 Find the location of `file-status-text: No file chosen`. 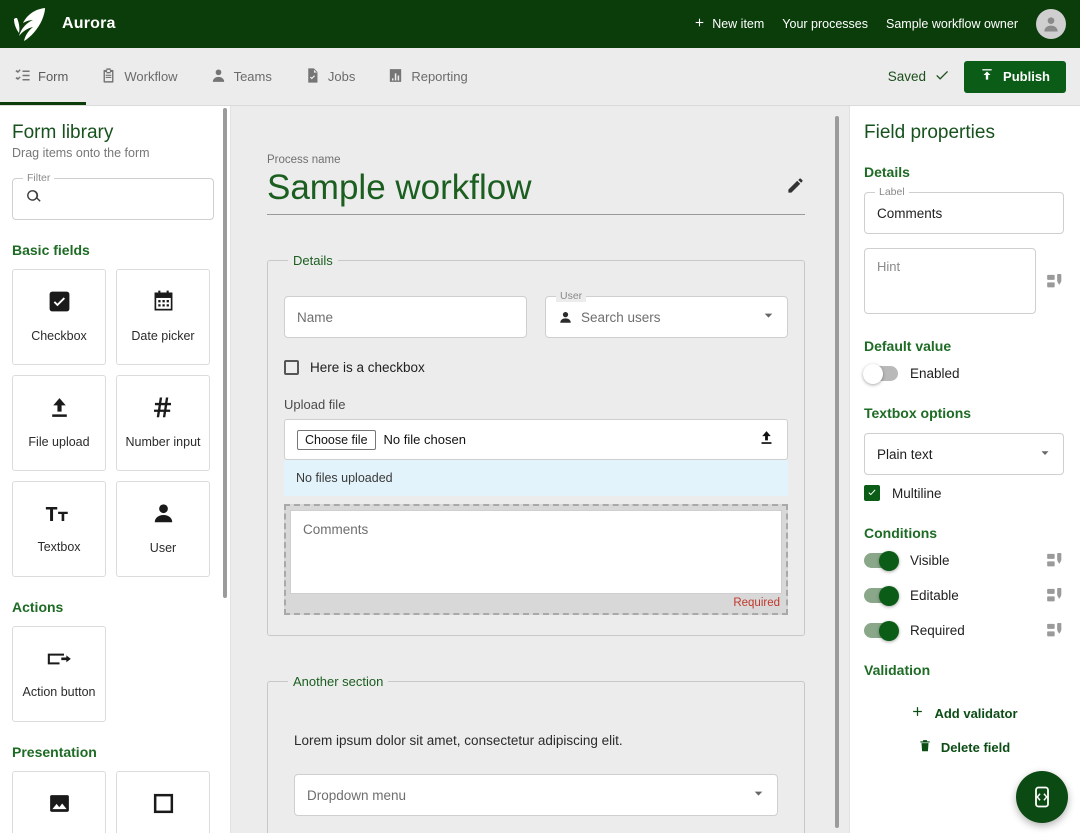

file-status-text: No file chosen is located at coordinates (424, 440).